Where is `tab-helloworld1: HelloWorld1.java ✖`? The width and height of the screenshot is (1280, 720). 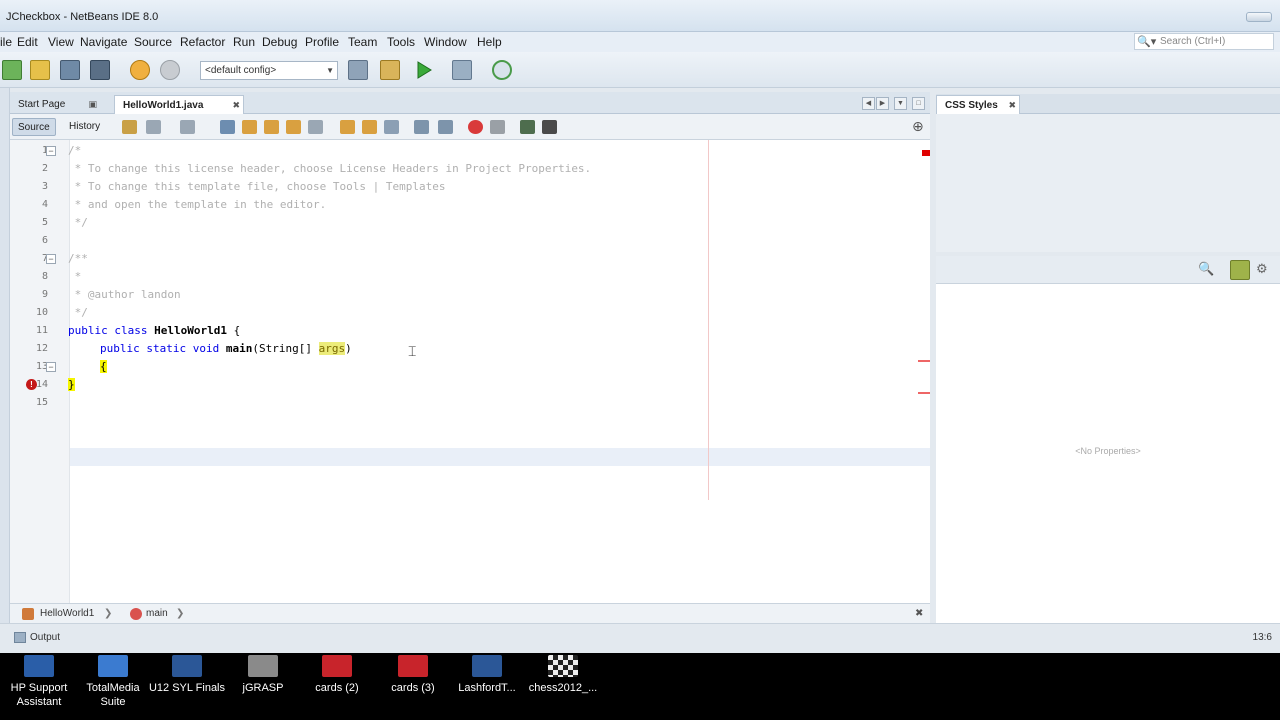 tab-helloworld1: HelloWorld1.java ✖ is located at coordinates (179, 104).